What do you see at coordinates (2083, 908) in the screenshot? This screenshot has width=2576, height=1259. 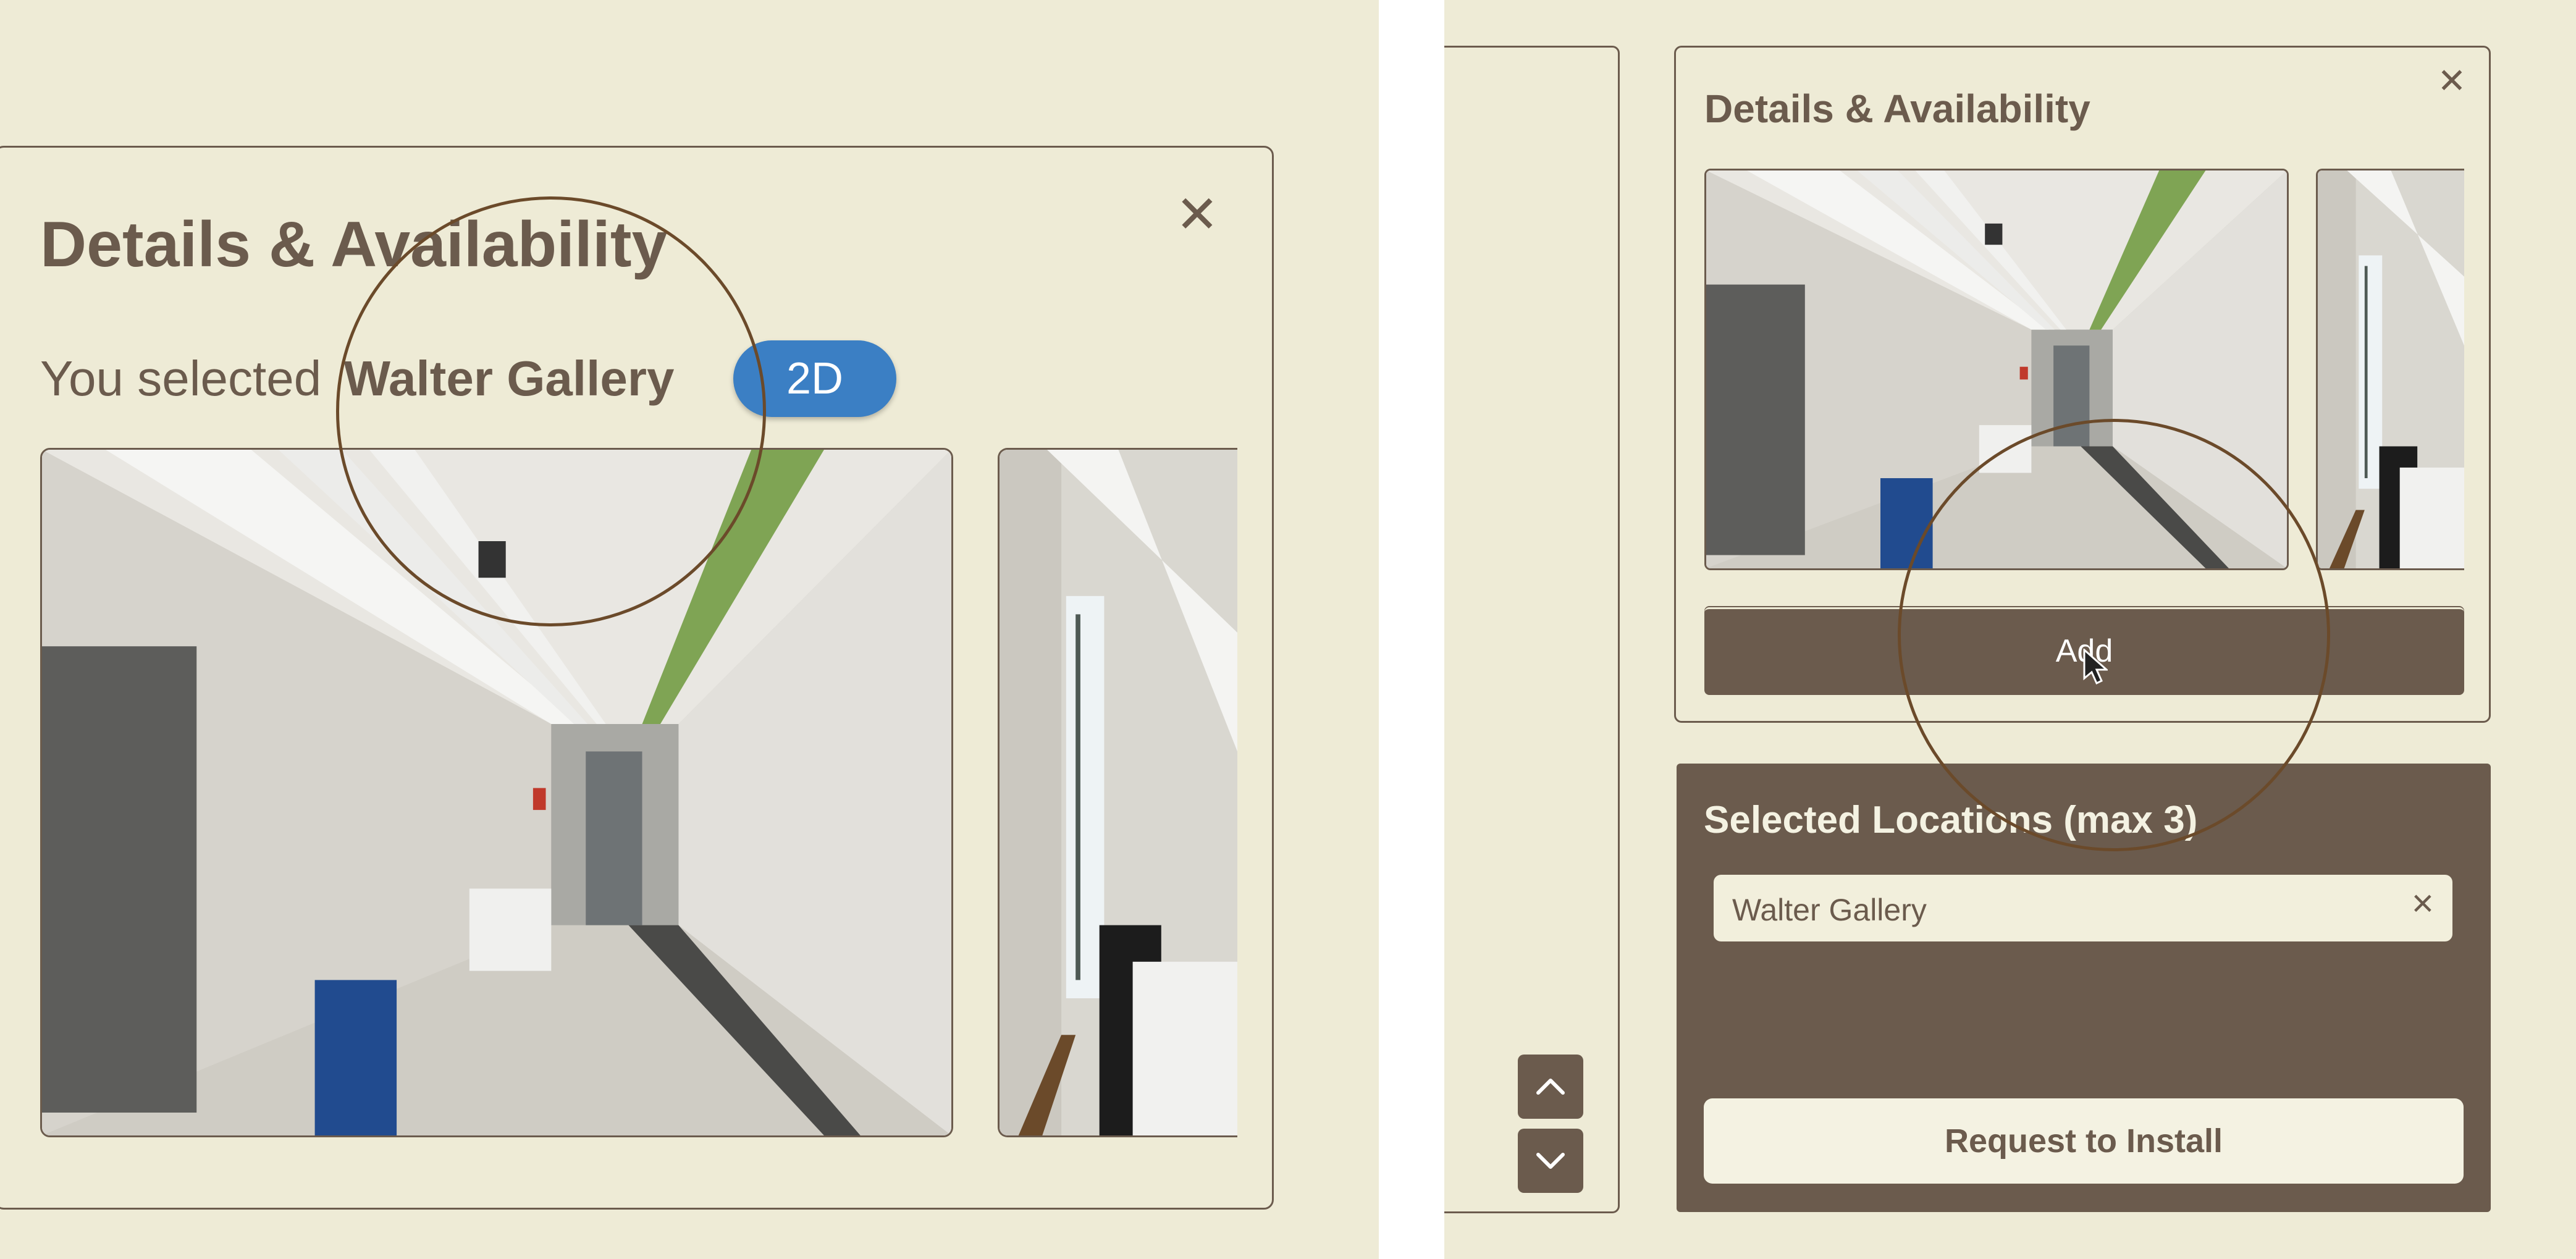 I see `selected-location-chip: Walter Gallery ×` at bounding box center [2083, 908].